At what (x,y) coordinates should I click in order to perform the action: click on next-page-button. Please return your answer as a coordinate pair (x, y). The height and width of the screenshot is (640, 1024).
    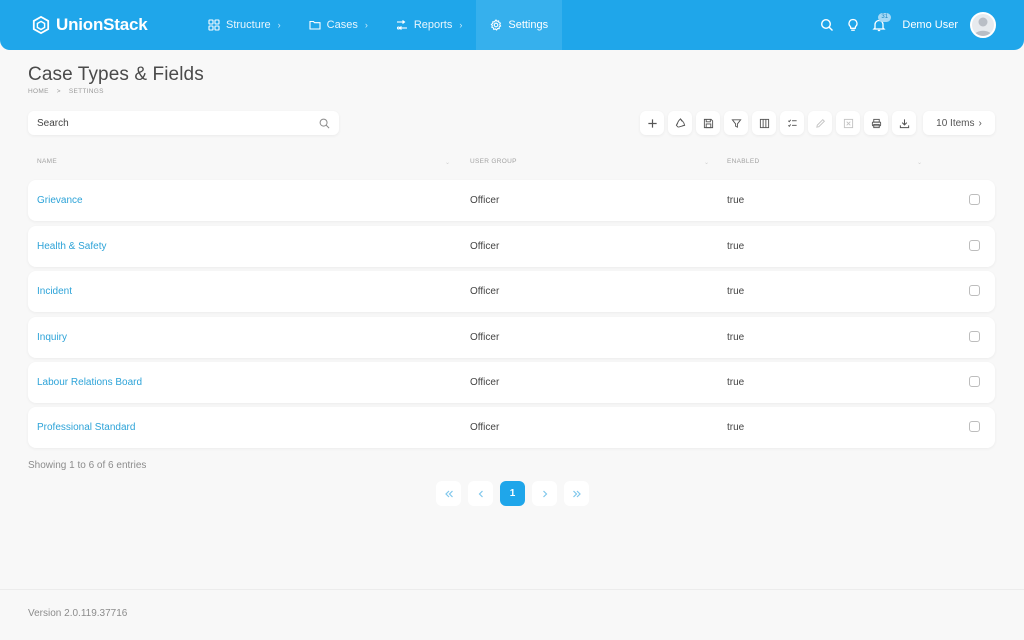
    Looking at the image, I should click on (544, 493).